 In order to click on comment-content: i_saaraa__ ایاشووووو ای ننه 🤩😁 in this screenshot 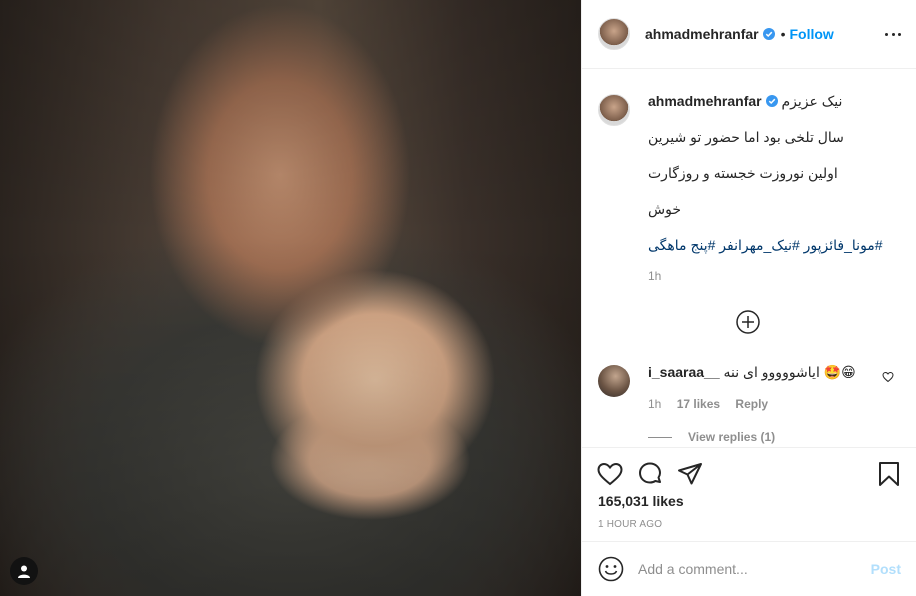, I will do `click(778, 372)`.